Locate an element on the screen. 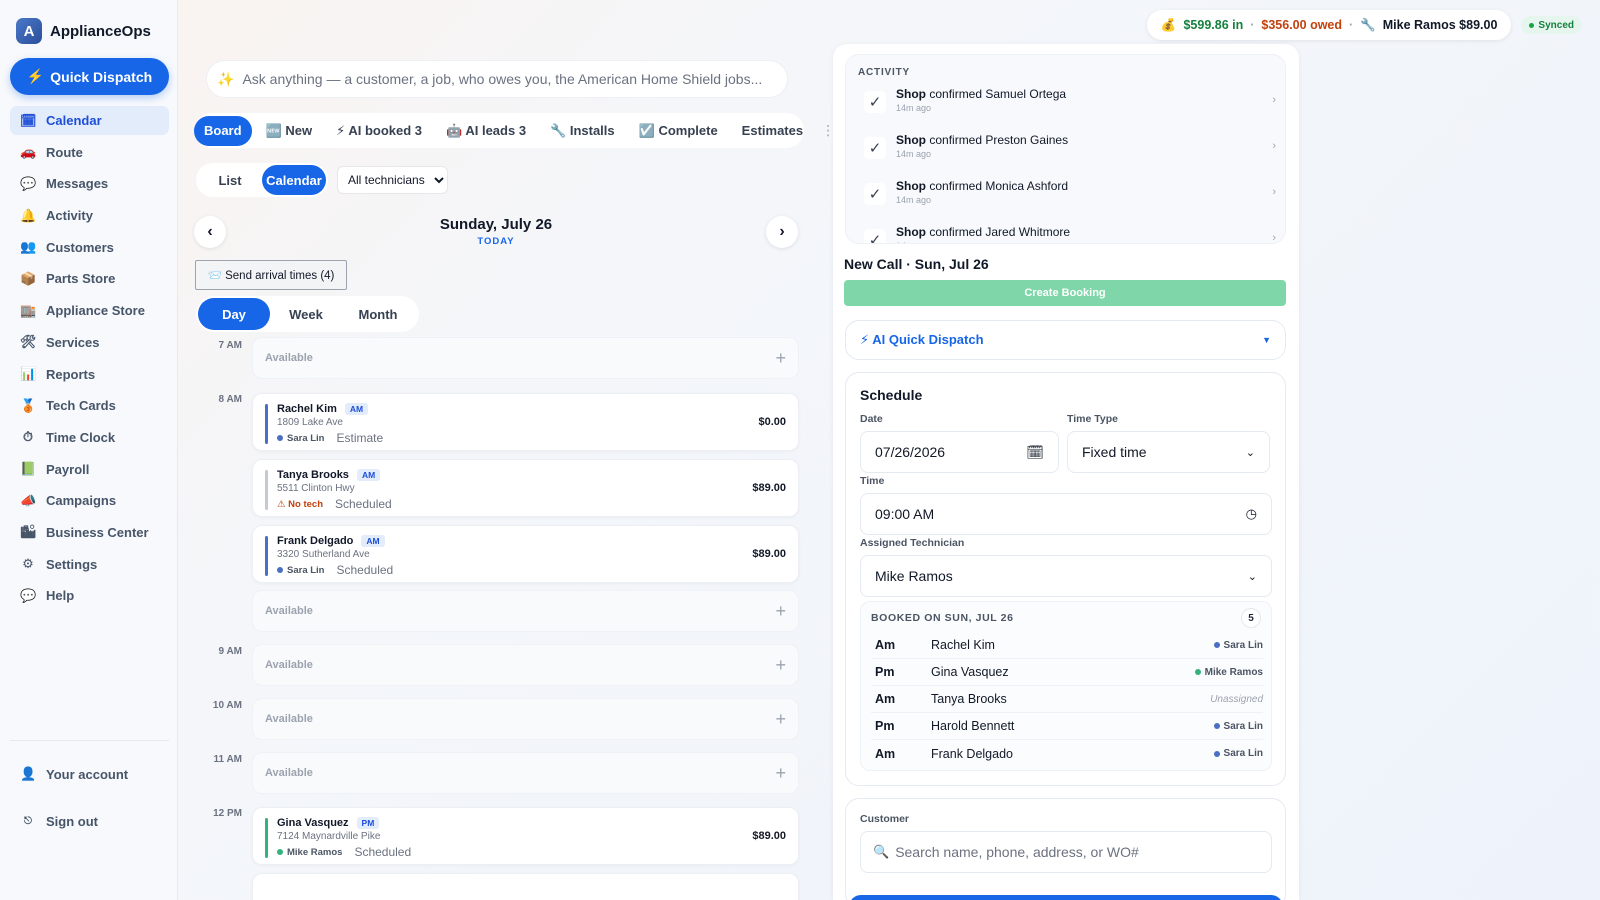 This screenshot has width=1600, height=900. date-field: 07/26/2026 🗓 is located at coordinates (959, 452).